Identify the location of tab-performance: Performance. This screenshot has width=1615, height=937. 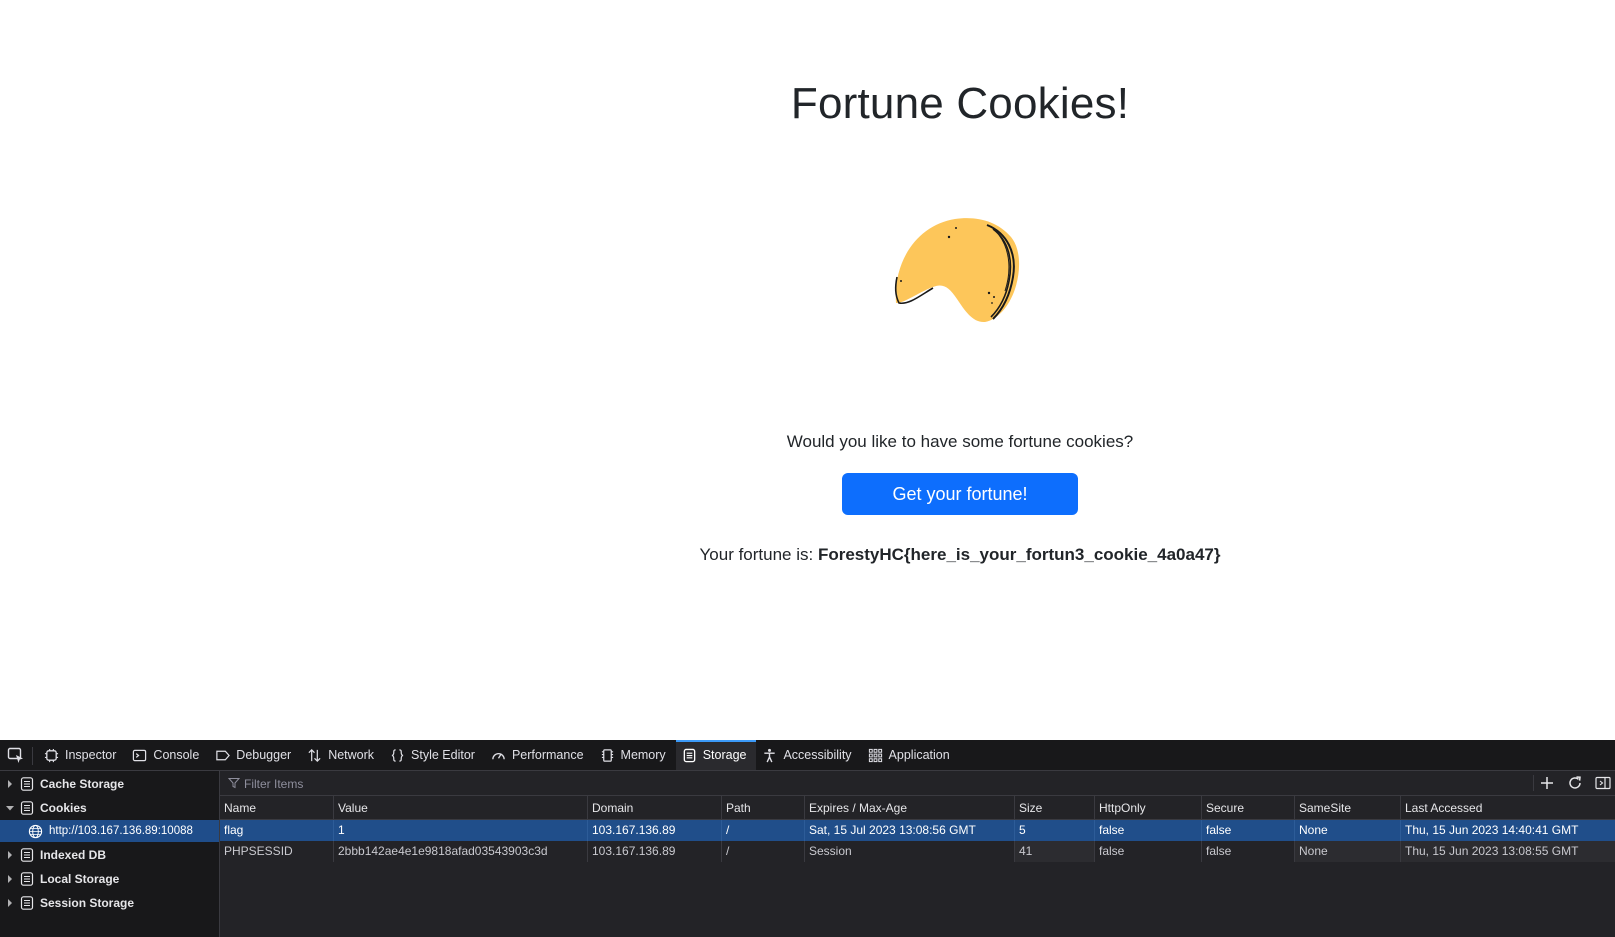
(539, 755).